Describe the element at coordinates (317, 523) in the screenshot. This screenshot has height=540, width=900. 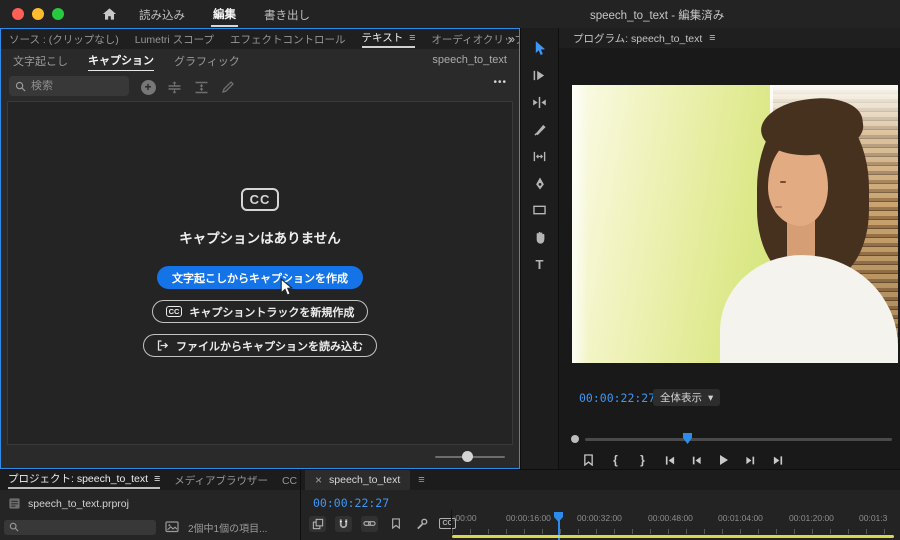
I see `nest-sequence-icon` at that location.